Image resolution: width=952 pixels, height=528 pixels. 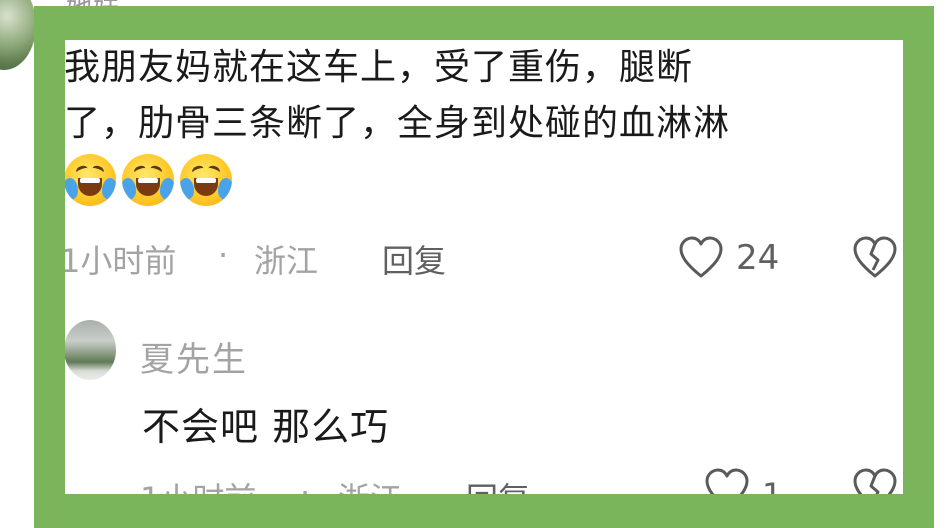 What do you see at coordinates (701, 258) in the screenshot?
I see `heart-outline-icon` at bounding box center [701, 258].